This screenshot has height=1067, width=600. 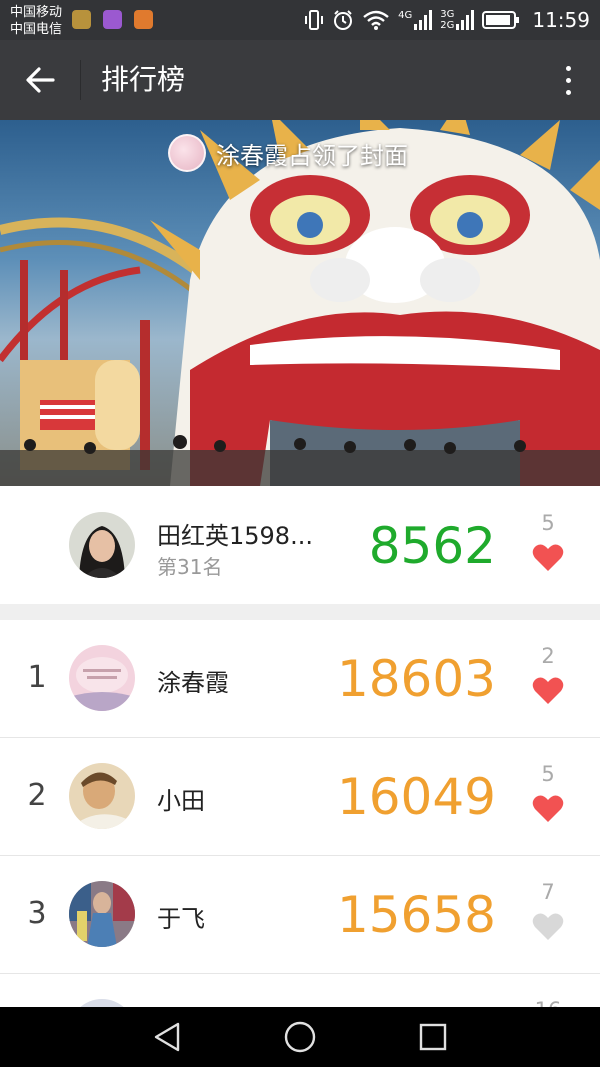 I want to click on user-name: 涂春霞, so click(x=193, y=683).